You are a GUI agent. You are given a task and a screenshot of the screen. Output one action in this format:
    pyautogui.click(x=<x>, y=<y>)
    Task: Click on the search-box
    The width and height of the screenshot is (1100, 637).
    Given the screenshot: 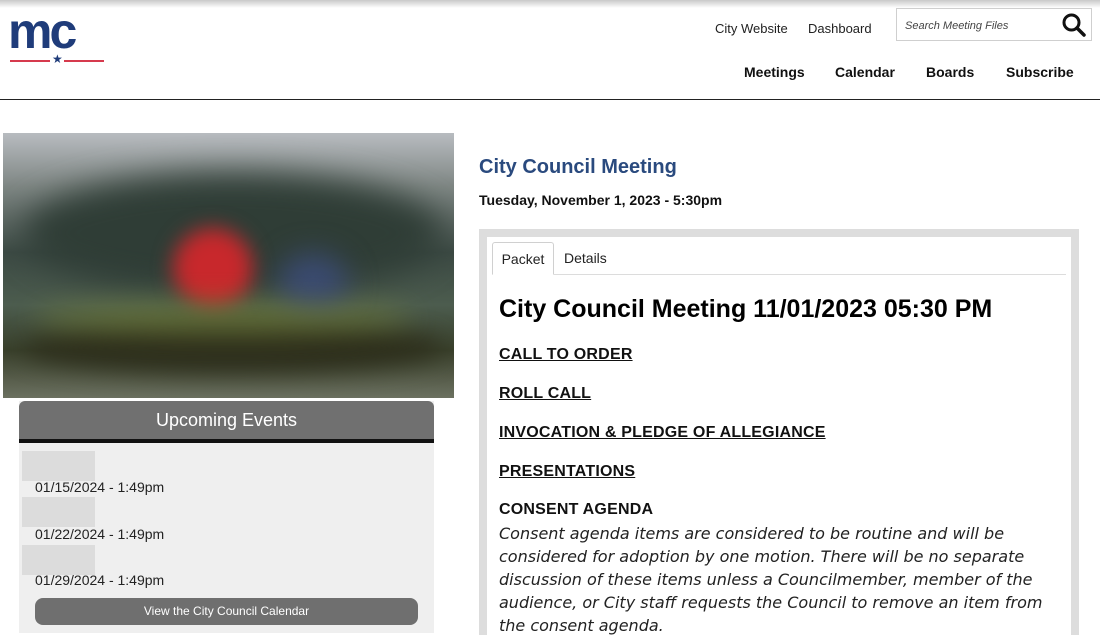 What is the action you would take?
    pyautogui.click(x=994, y=24)
    